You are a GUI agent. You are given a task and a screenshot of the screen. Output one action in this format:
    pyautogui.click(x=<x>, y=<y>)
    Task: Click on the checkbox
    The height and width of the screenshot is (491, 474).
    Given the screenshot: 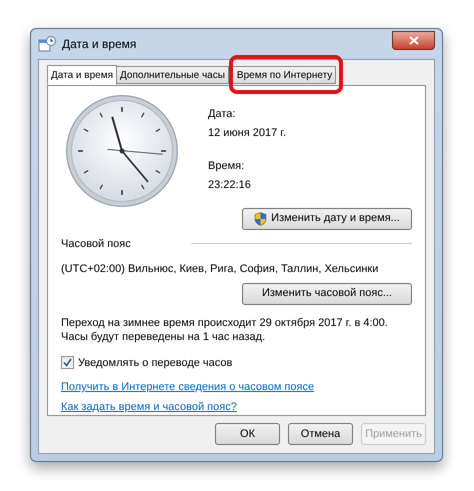 What is the action you would take?
    pyautogui.click(x=67, y=363)
    